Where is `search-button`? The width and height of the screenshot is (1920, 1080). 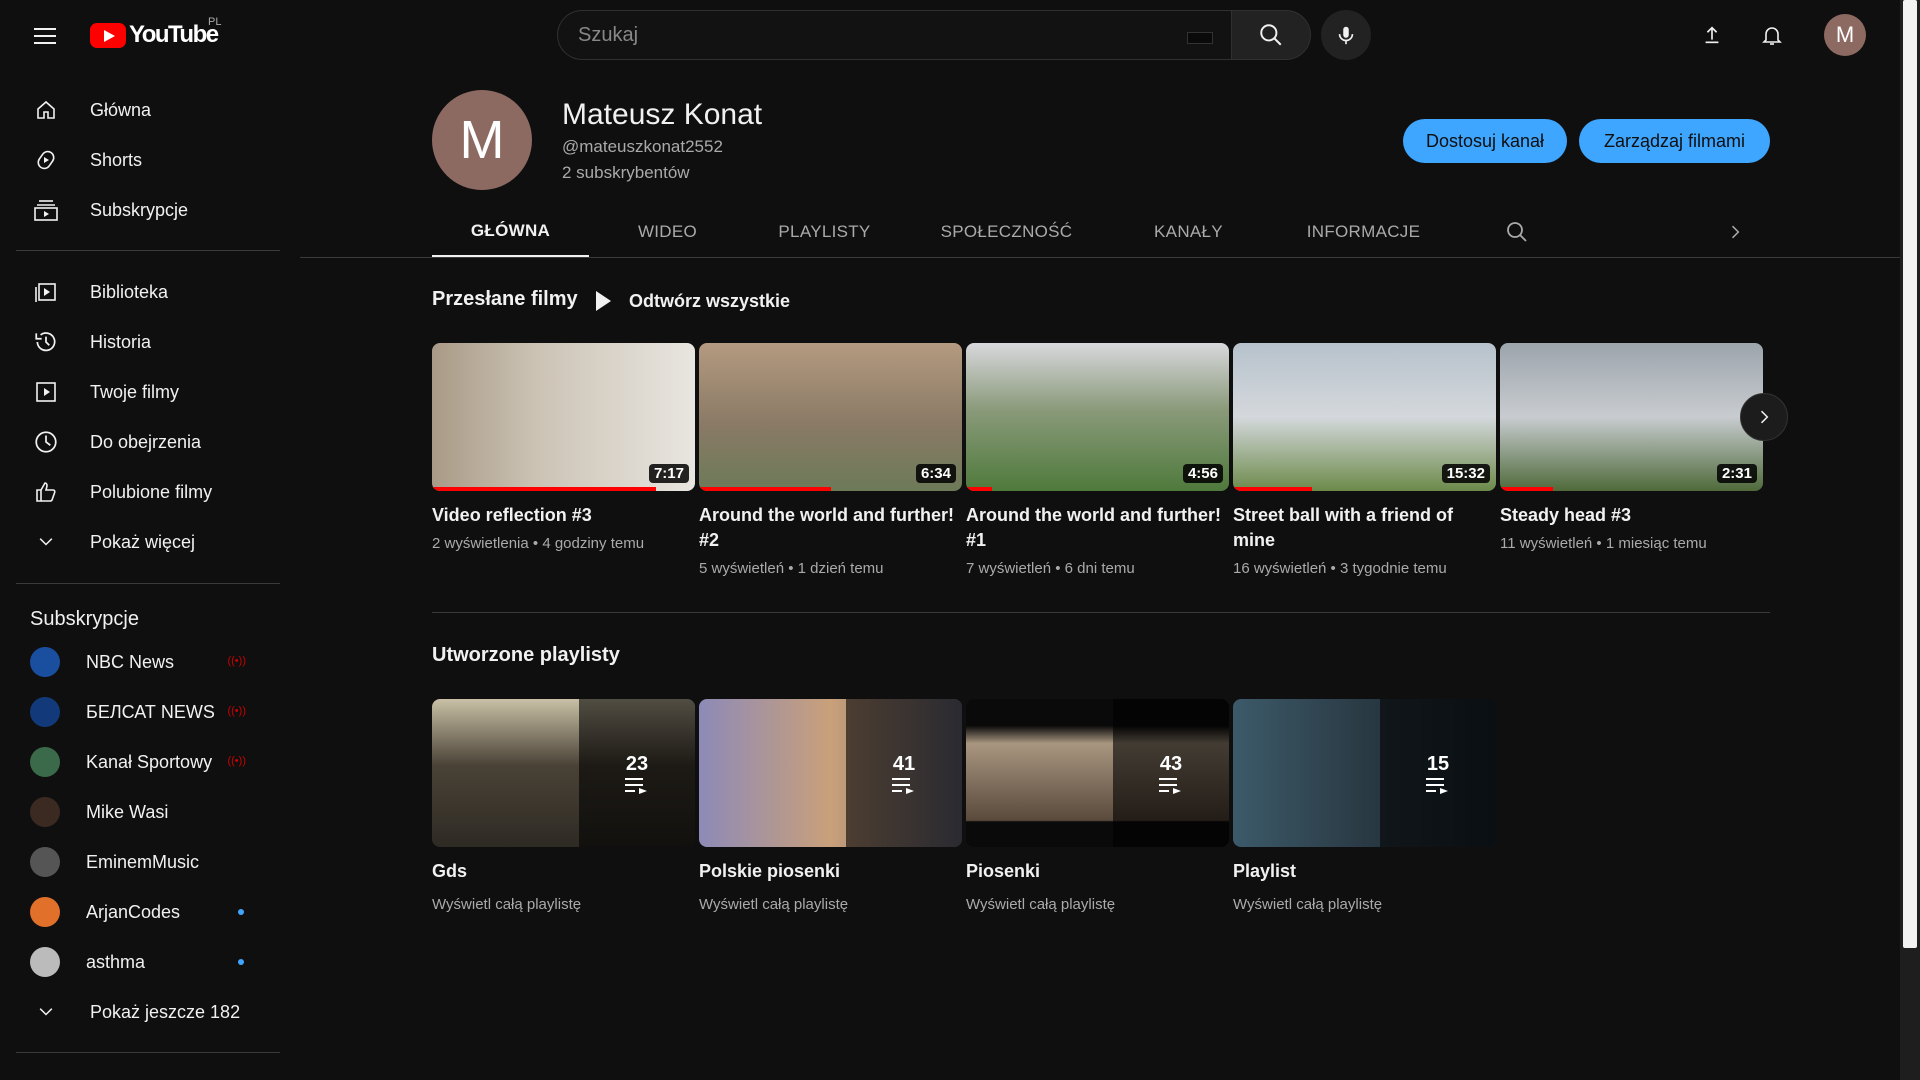 search-button is located at coordinates (1271, 35).